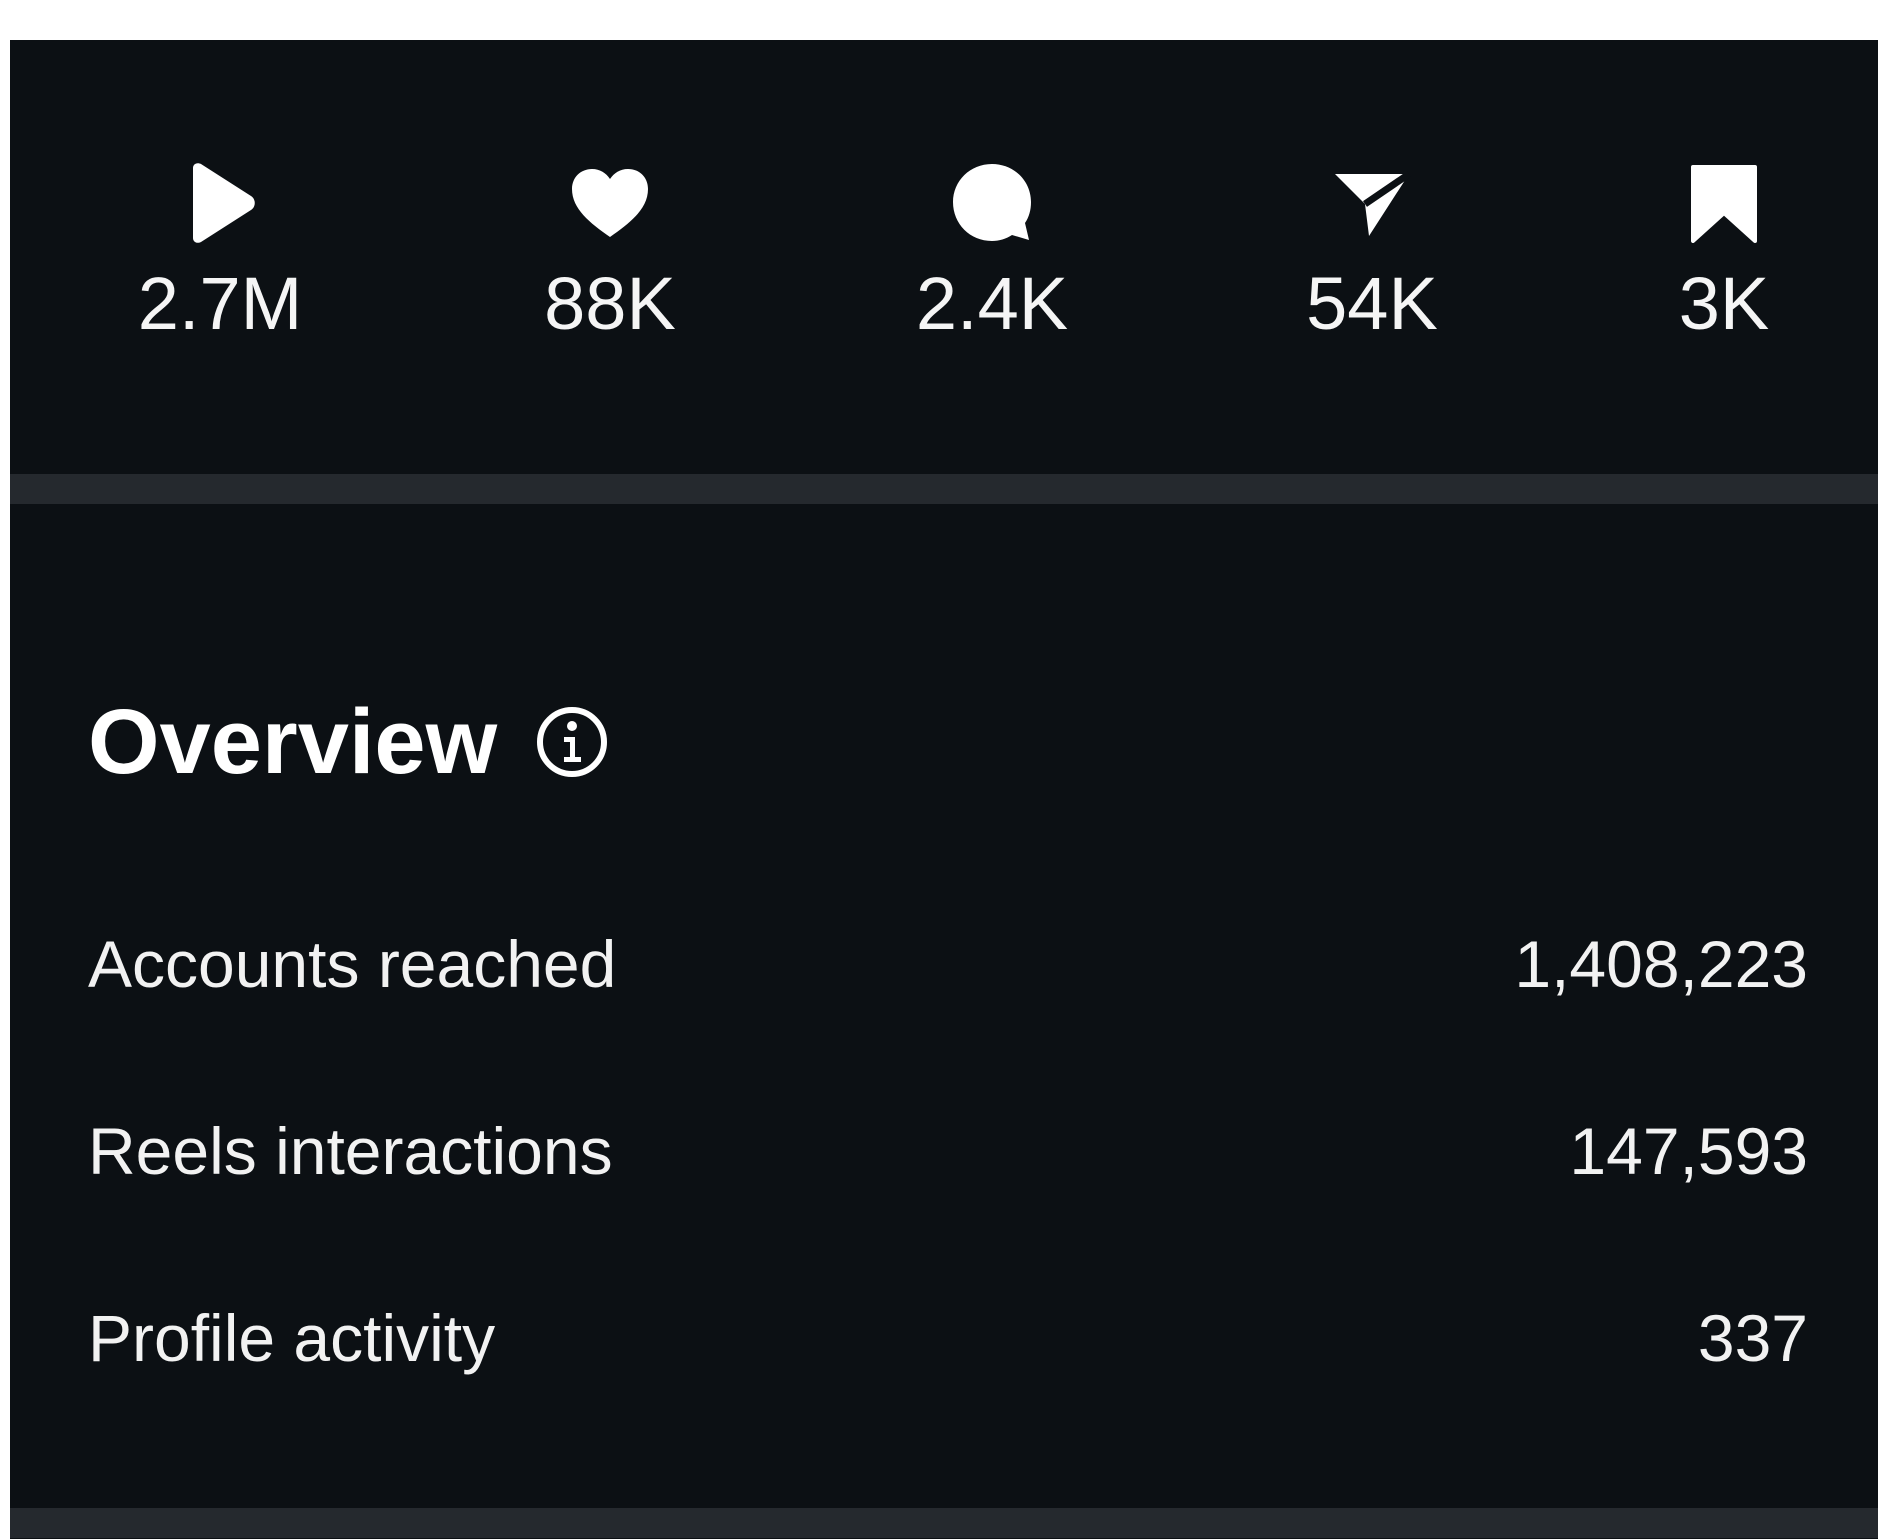  I want to click on shares-stat: 54K, so click(1372, 252).